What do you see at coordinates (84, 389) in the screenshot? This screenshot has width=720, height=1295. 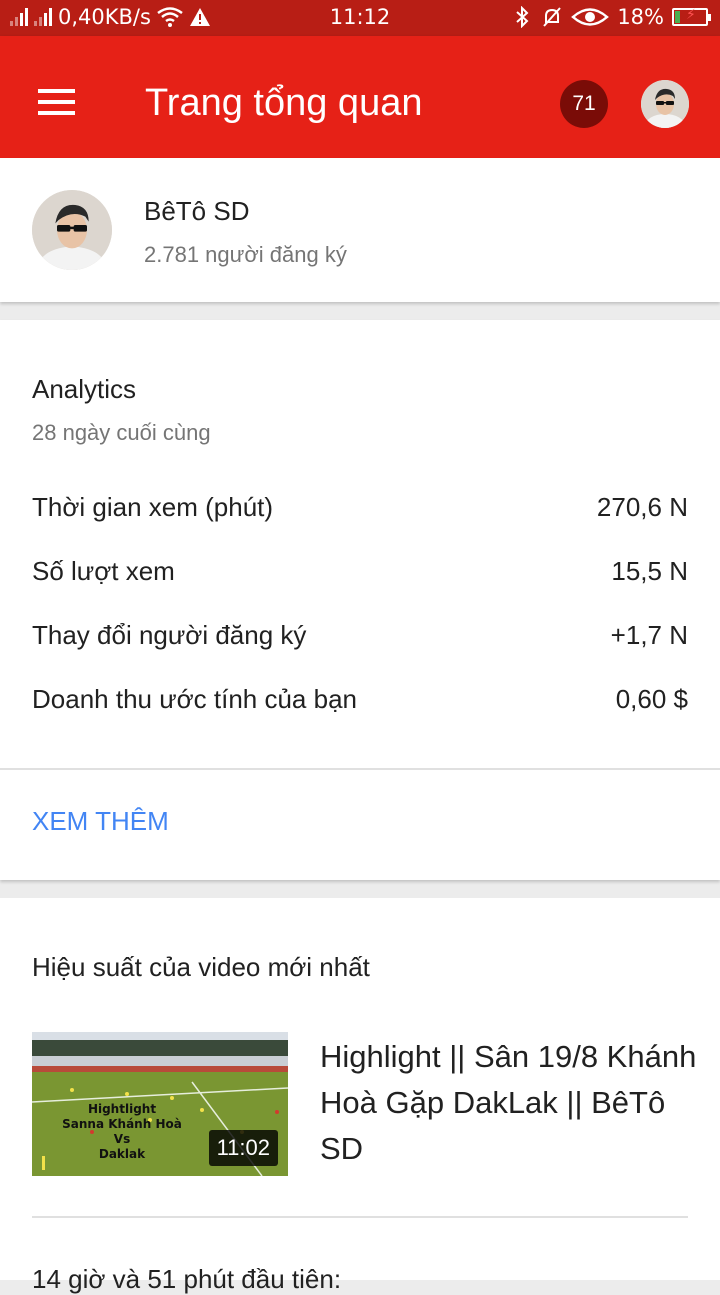 I see `analytics-heading: Analytics` at bounding box center [84, 389].